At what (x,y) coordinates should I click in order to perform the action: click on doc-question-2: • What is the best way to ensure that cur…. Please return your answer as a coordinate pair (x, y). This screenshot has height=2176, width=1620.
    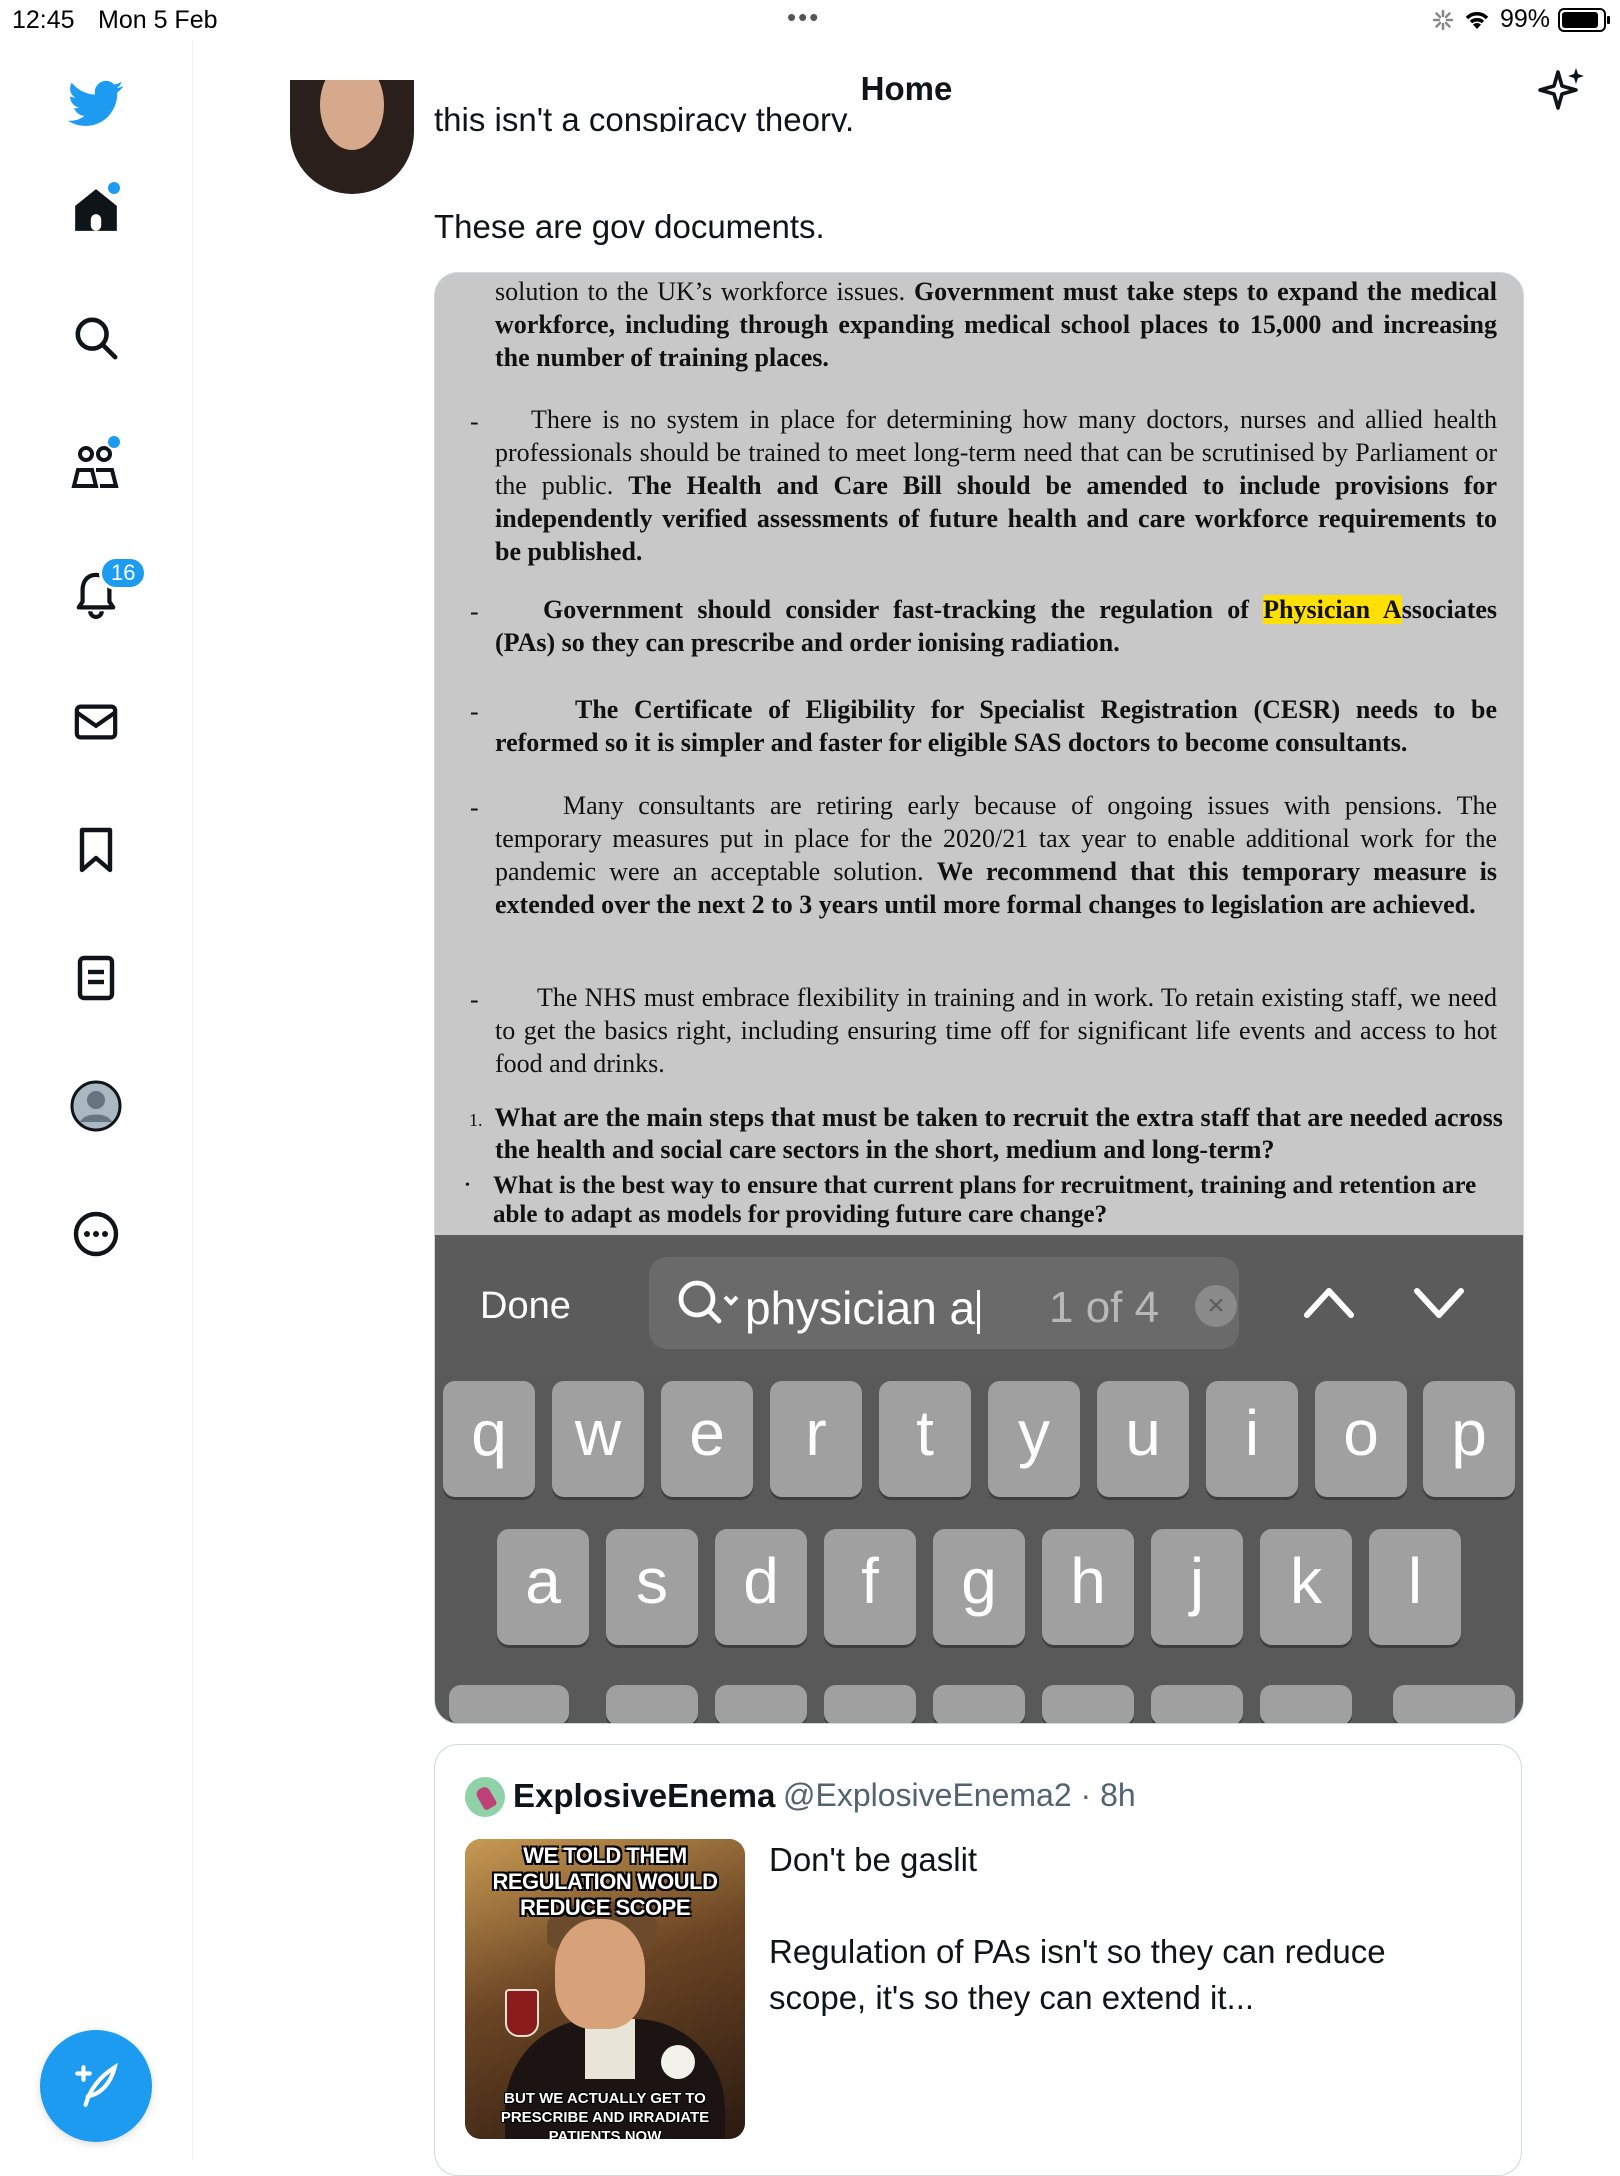
    Looking at the image, I should click on (971, 1200).